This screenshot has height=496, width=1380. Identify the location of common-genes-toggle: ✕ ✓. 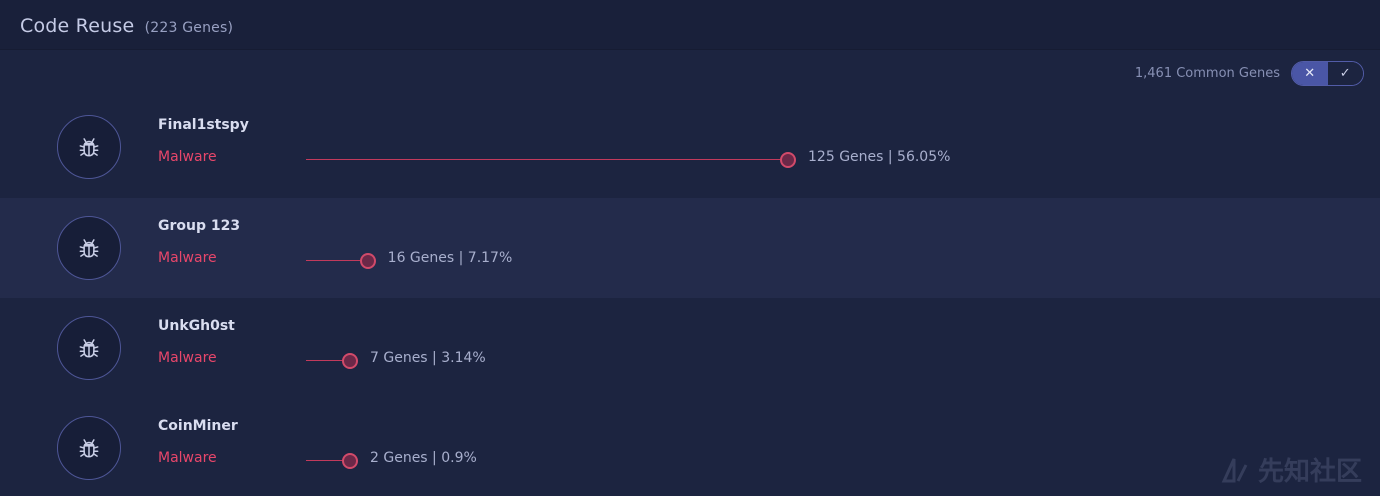
(1327, 73).